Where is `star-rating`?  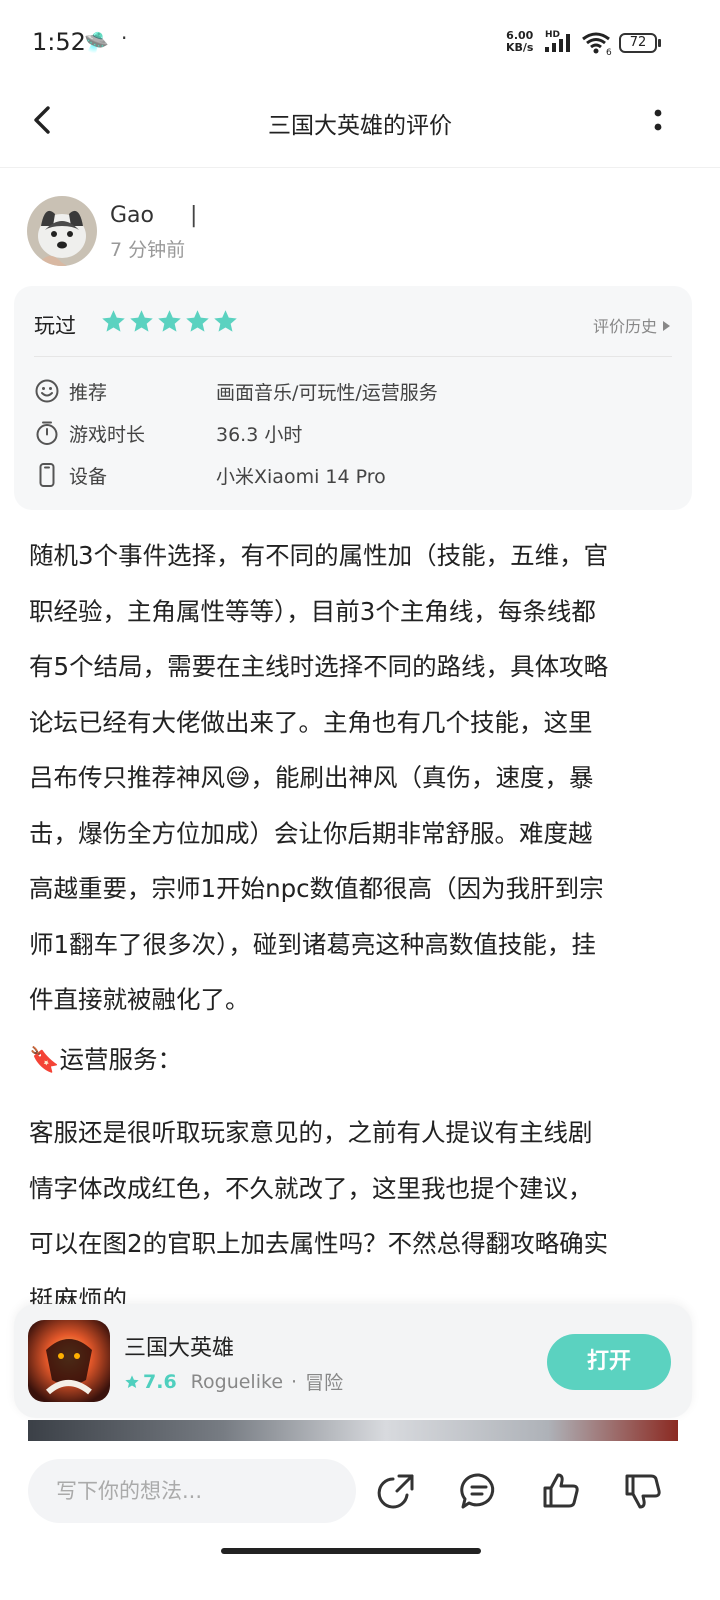 star-rating is located at coordinates (169, 321).